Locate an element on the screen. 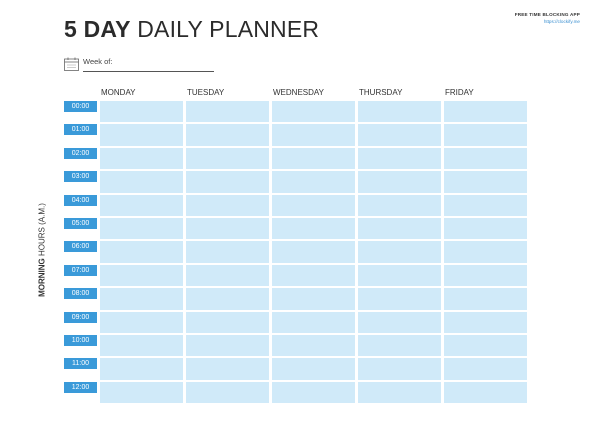  time-slot: 03:00 is located at coordinates (80, 182).